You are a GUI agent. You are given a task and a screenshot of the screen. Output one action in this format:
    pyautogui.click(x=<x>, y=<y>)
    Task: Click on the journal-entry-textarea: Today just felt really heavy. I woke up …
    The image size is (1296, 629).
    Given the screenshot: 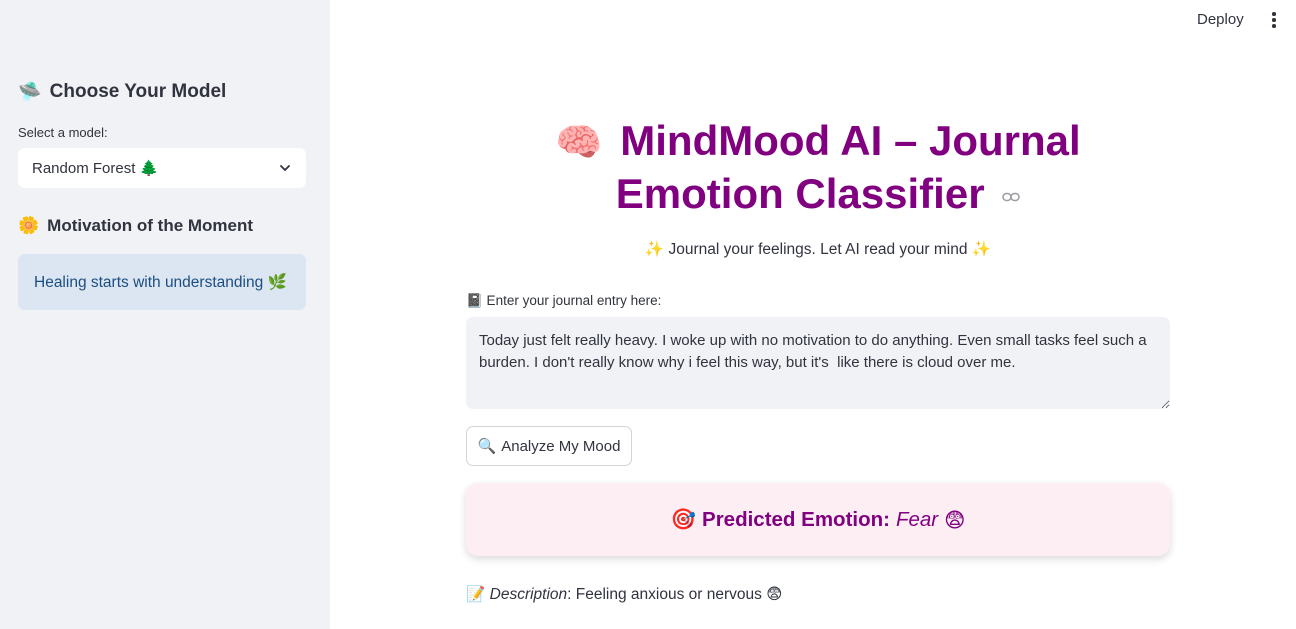 What is the action you would take?
    pyautogui.click(x=818, y=363)
    